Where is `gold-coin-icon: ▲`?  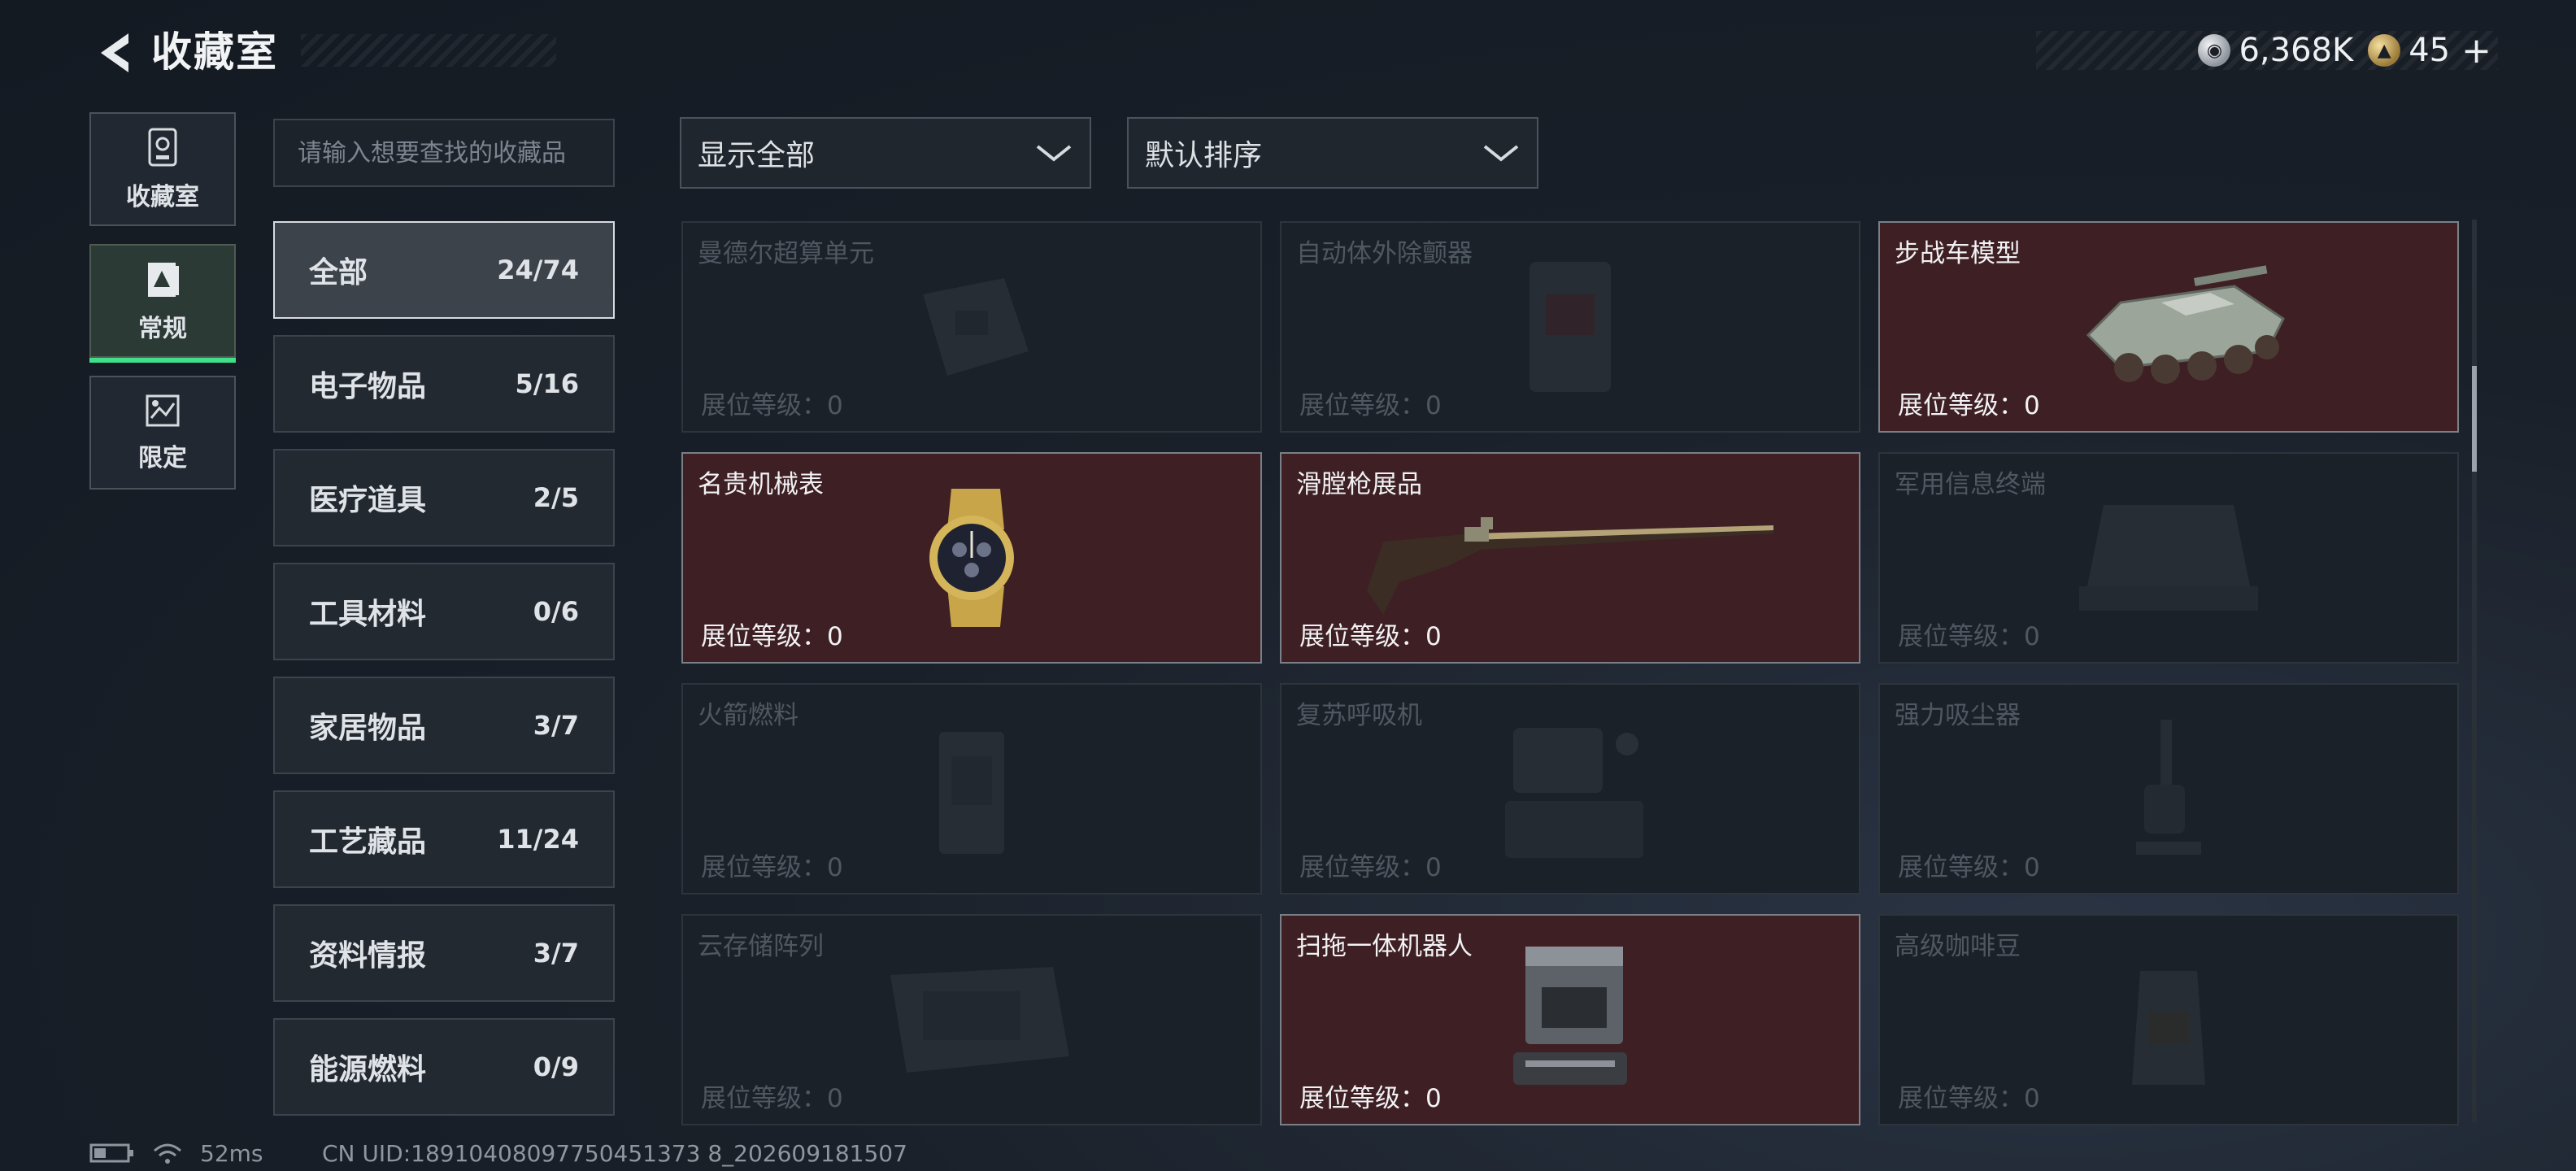 gold-coin-icon: ▲ is located at coordinates (2384, 50).